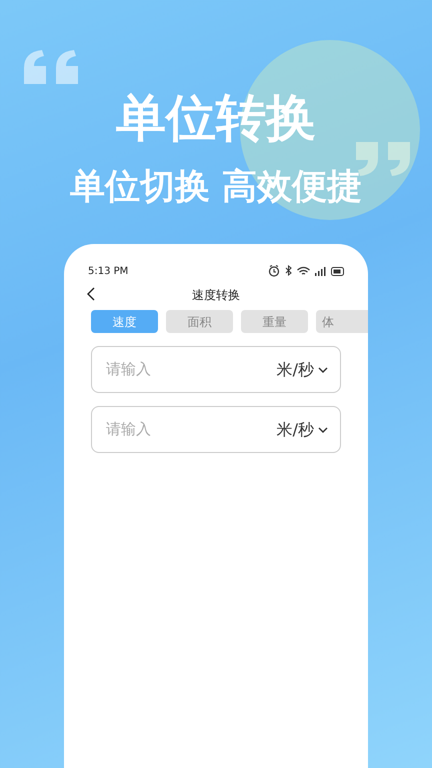 This screenshot has width=432, height=768. Describe the element at coordinates (216, 118) in the screenshot. I see `headline: 单位转换` at that location.